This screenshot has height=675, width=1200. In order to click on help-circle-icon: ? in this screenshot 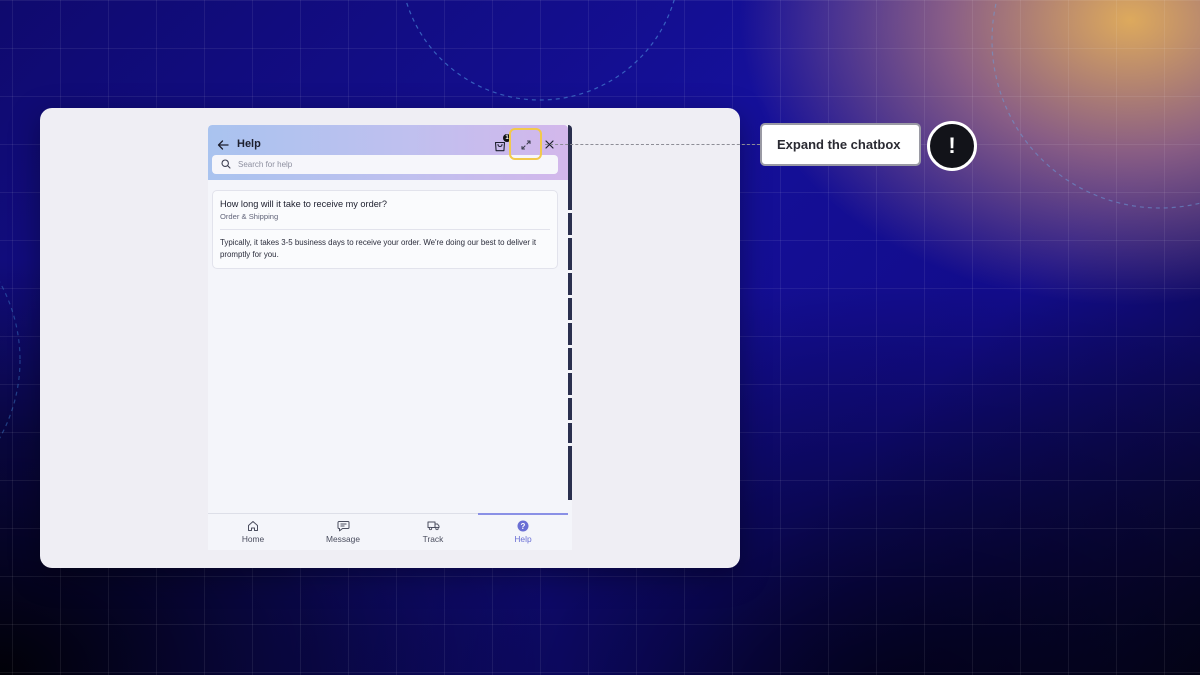, I will do `click(523, 525)`.